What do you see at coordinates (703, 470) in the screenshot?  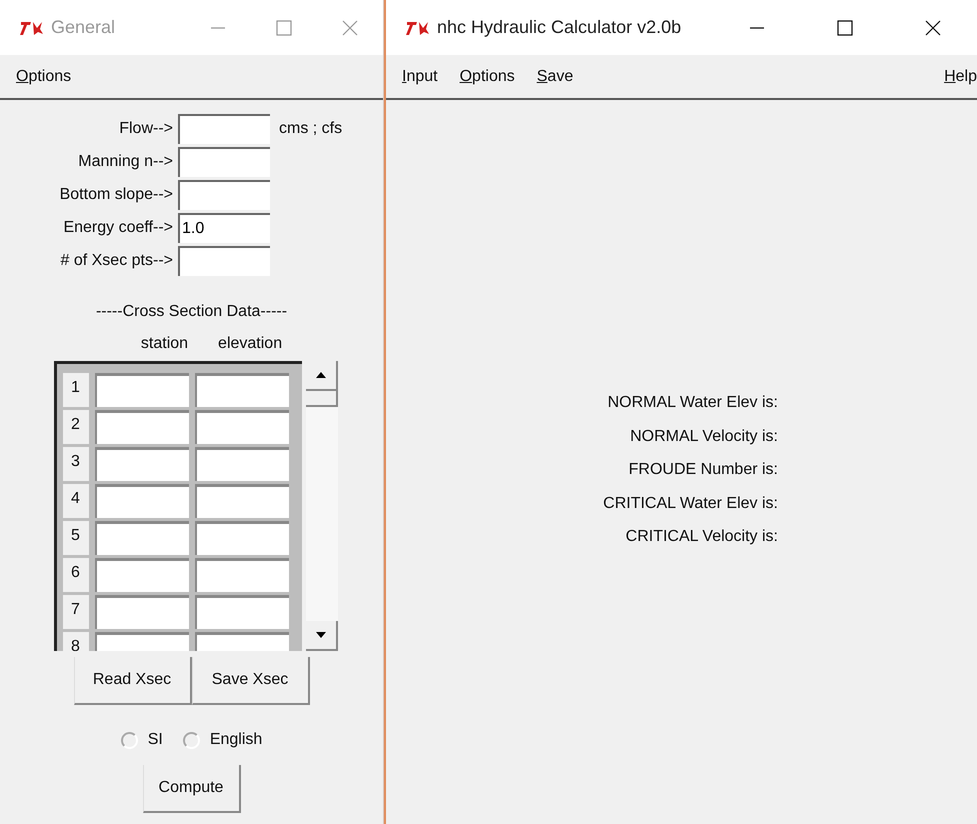 I see `result-label: FROUDE Number is:` at bounding box center [703, 470].